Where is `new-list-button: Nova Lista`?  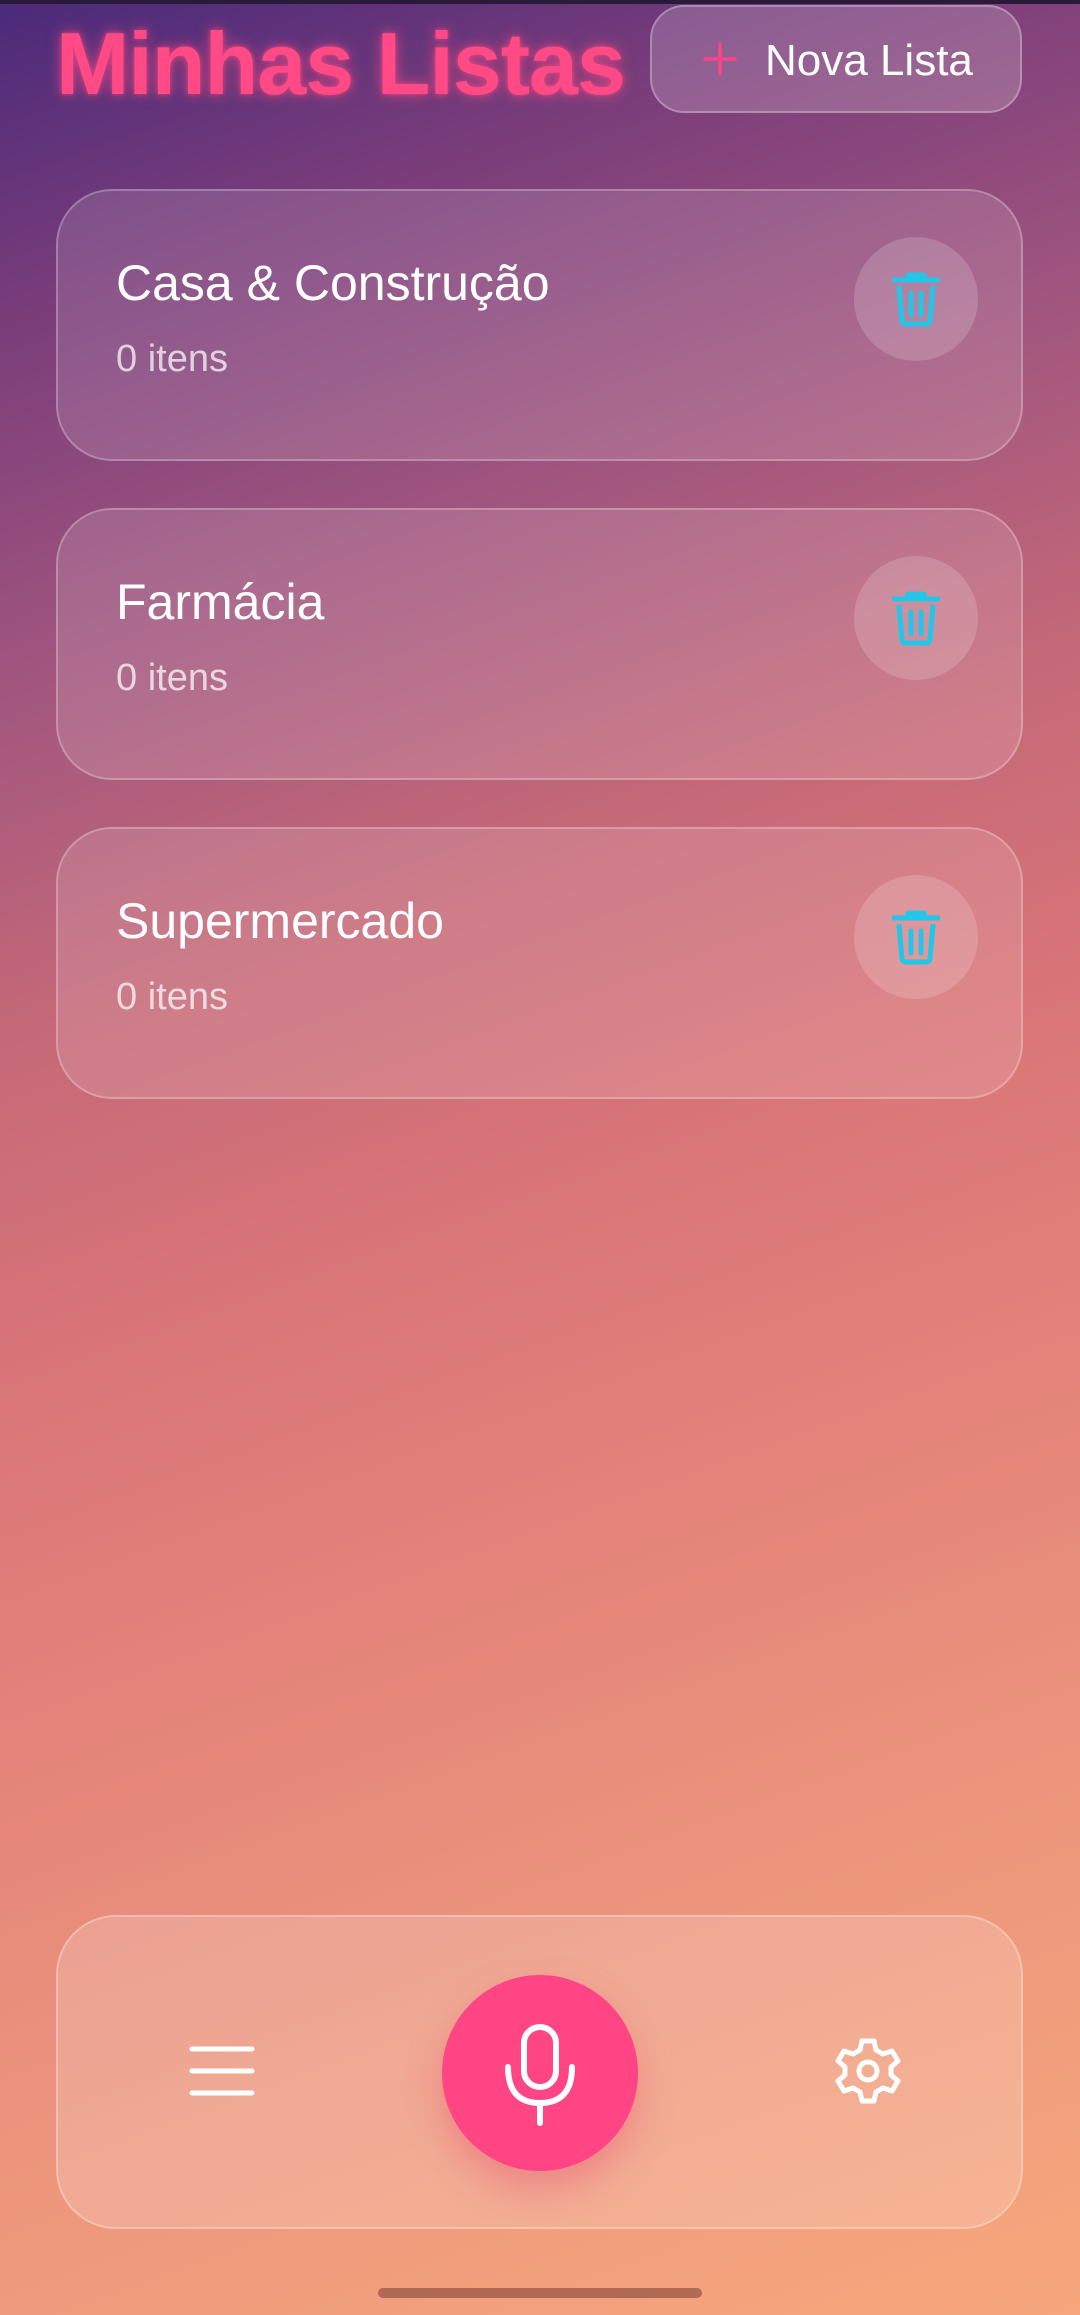
new-list-button: Nova Lista is located at coordinates (836, 59).